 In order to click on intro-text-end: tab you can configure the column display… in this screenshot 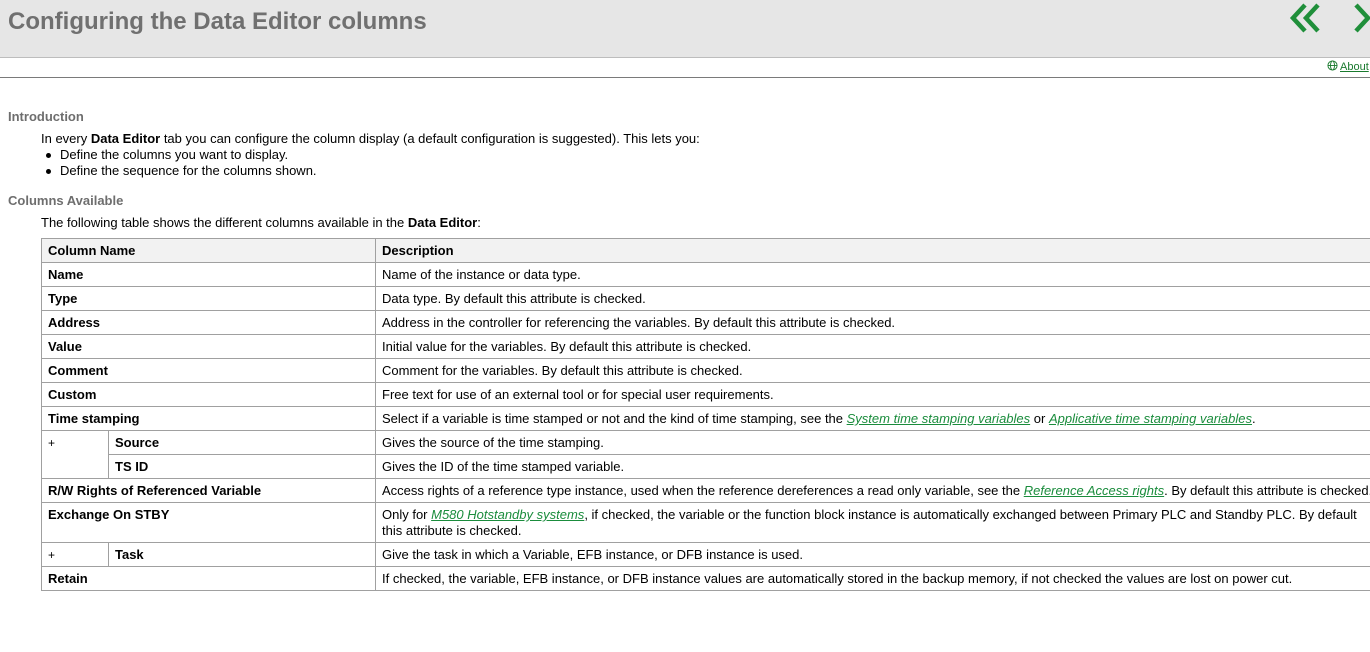, I will do `click(430, 138)`.